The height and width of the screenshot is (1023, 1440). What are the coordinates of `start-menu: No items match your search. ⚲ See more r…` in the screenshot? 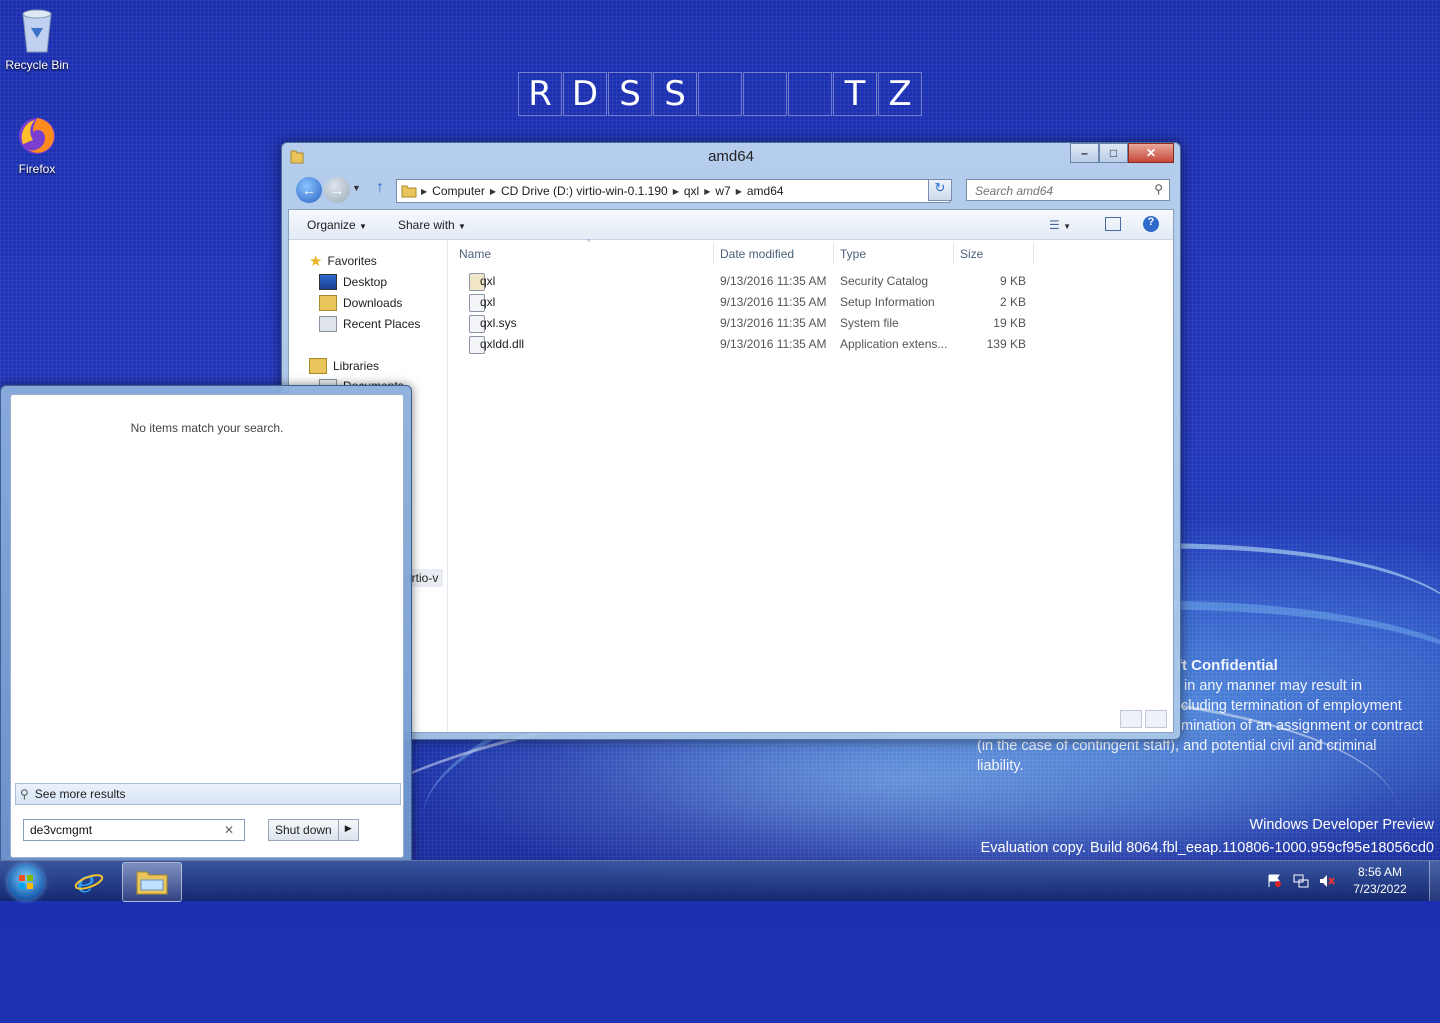 It's located at (206, 623).